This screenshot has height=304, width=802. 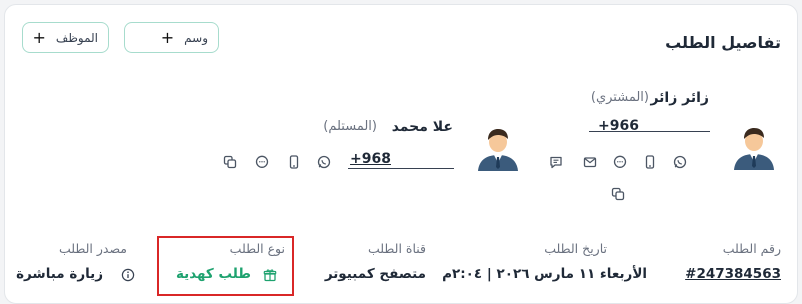 I want to click on receiver-name: علا محمد, so click(x=422, y=127).